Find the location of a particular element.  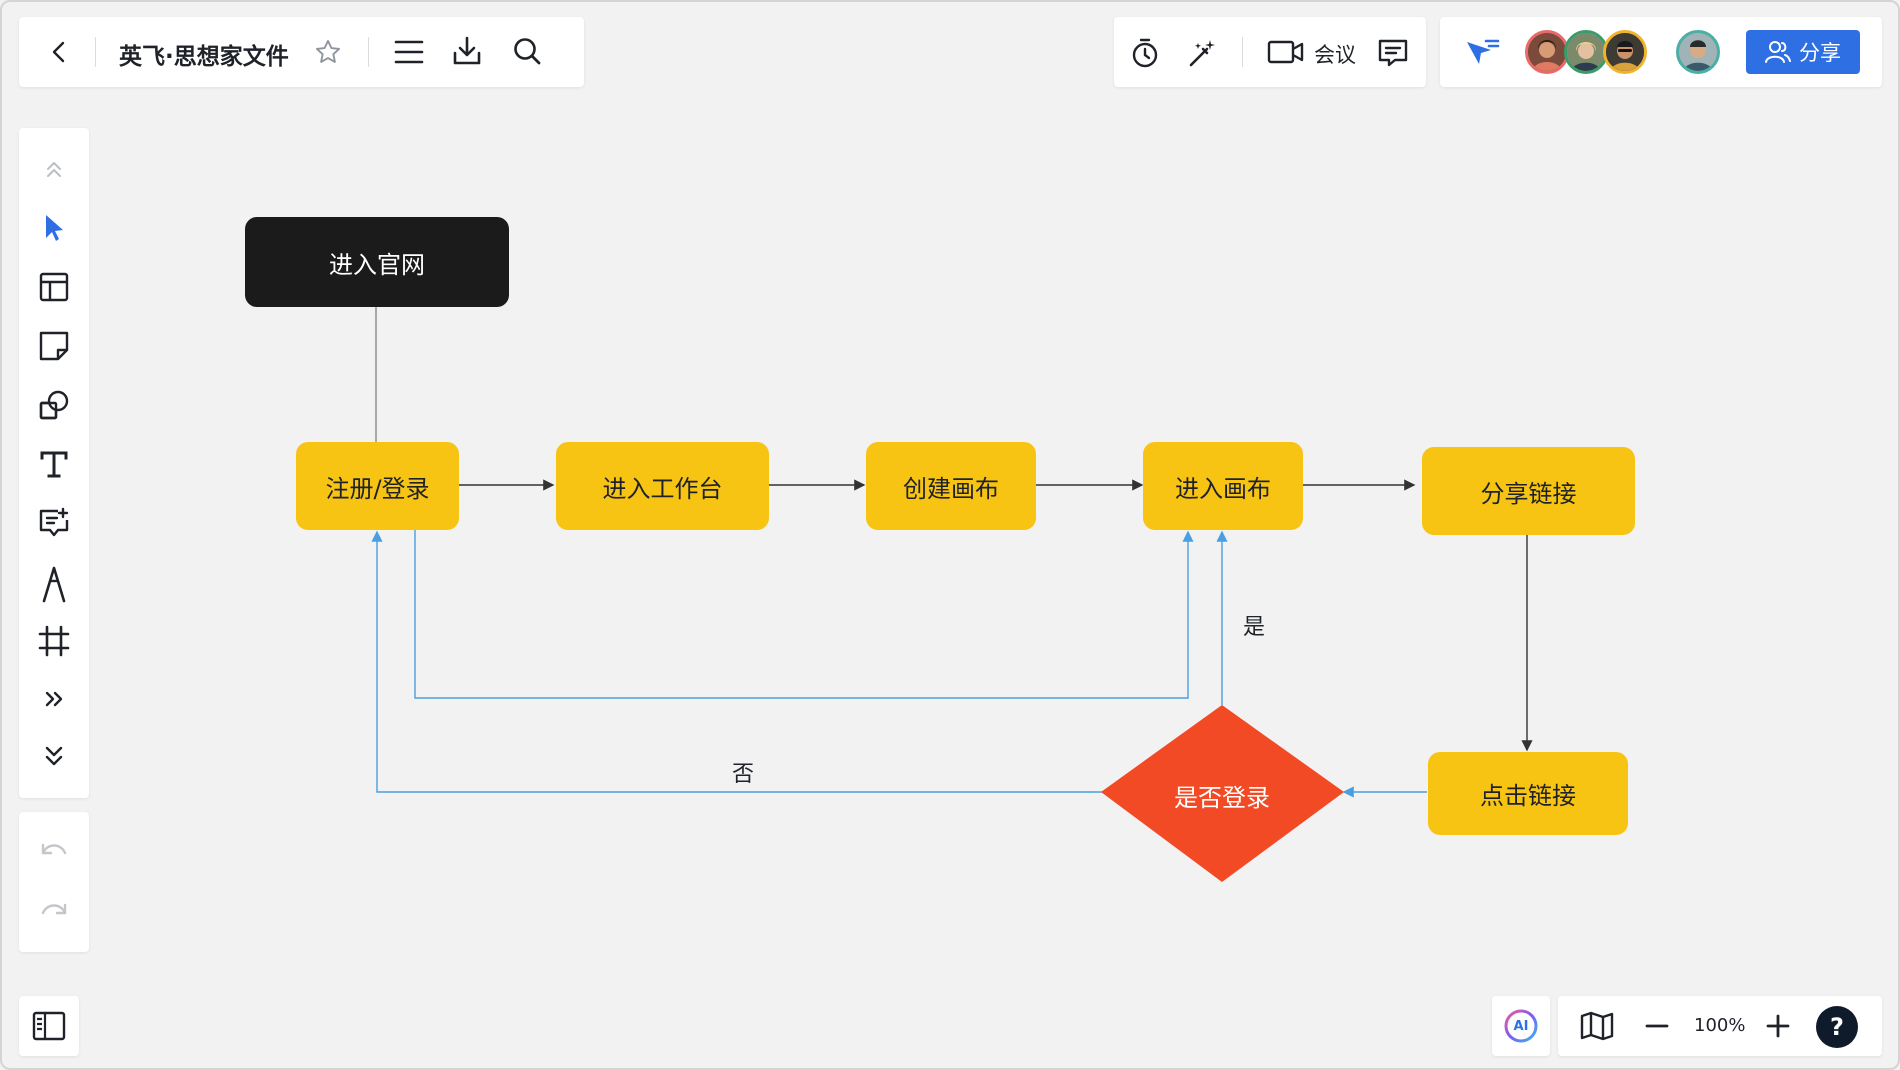

edge-label-yes: 是 is located at coordinates (1254, 627).